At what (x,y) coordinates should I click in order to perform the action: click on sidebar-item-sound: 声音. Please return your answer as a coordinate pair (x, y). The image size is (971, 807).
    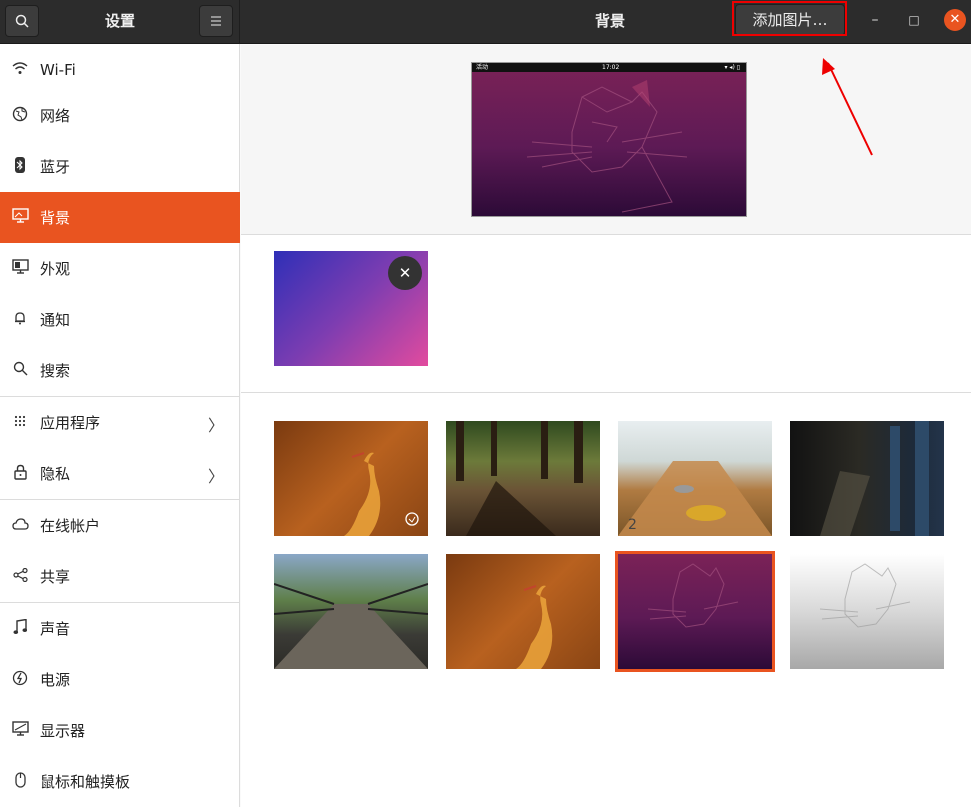
    Looking at the image, I should click on (120, 628).